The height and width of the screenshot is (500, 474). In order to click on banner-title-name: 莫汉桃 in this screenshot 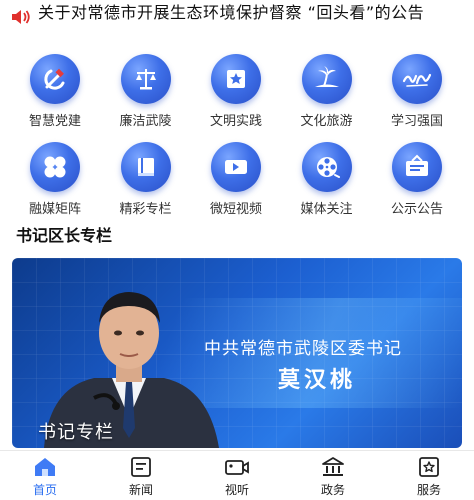, I will do `click(317, 380)`.